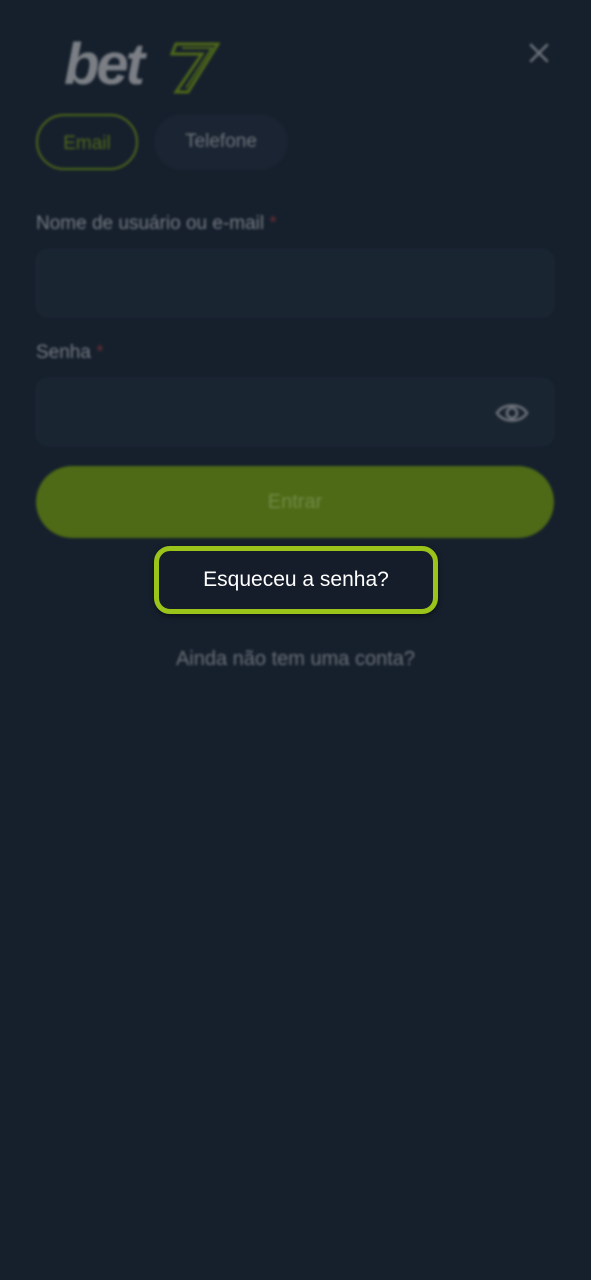  What do you see at coordinates (150, 223) in the screenshot?
I see `username-label-text: Nome de usuário ou e-mail` at bounding box center [150, 223].